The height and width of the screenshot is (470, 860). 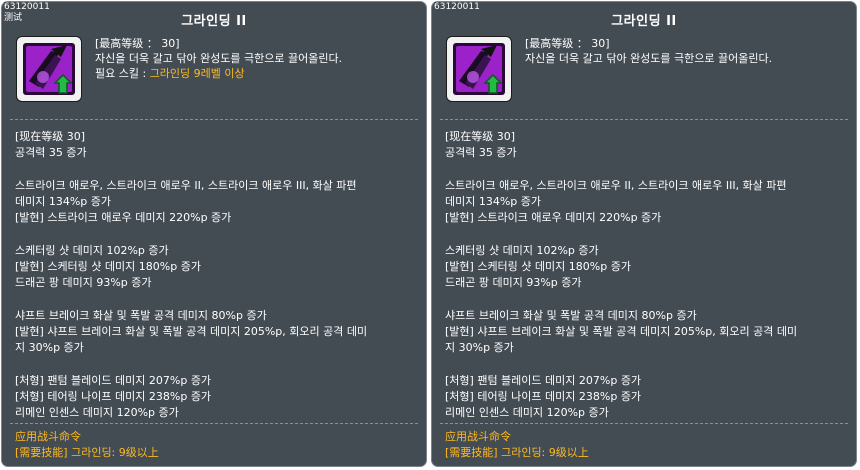 I want to click on required-skill-row: 필요 스킬 : 그라인딩 9레벨 이상, so click(x=218, y=73).